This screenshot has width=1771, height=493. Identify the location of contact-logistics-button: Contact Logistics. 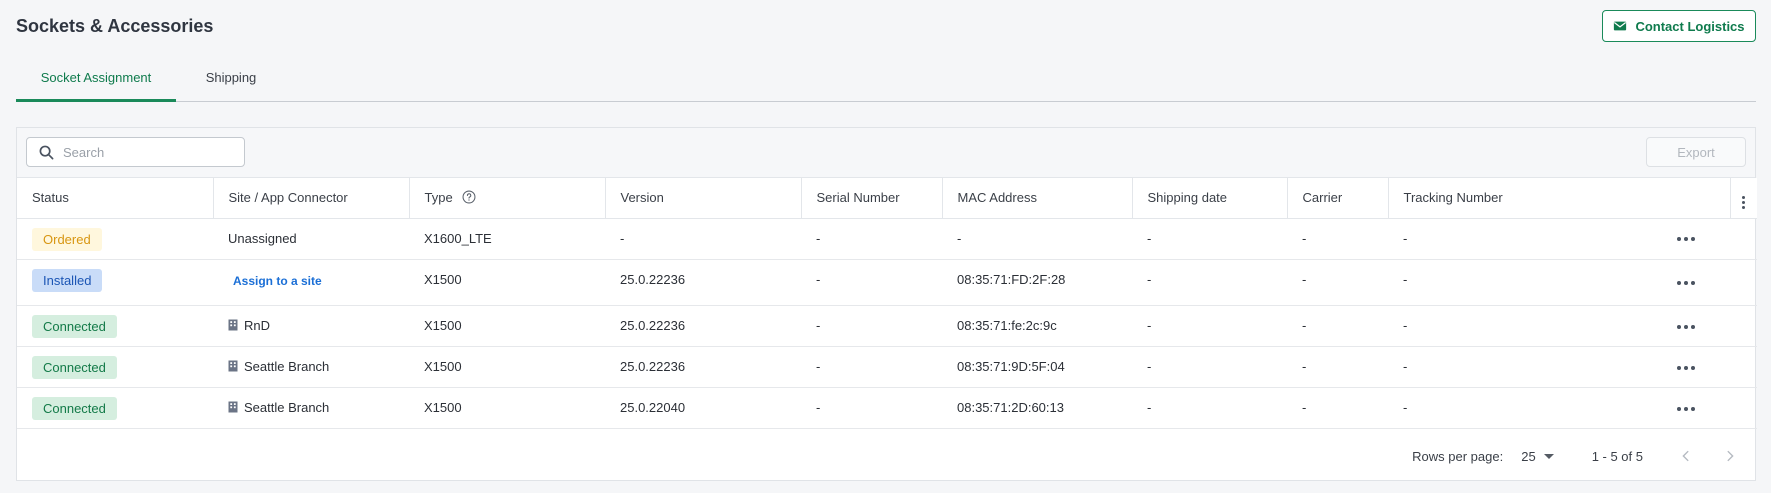
(1679, 26).